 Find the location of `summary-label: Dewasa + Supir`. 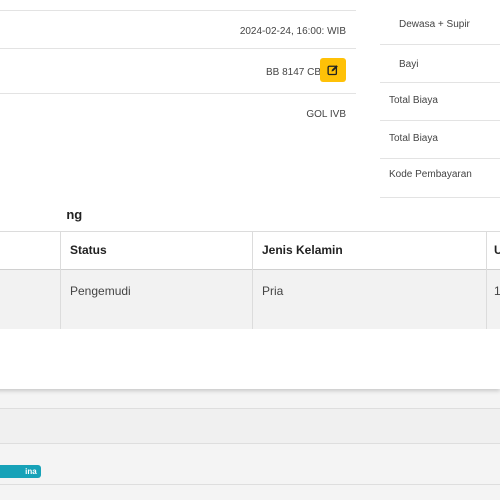

summary-label: Dewasa + Supir is located at coordinates (434, 24).